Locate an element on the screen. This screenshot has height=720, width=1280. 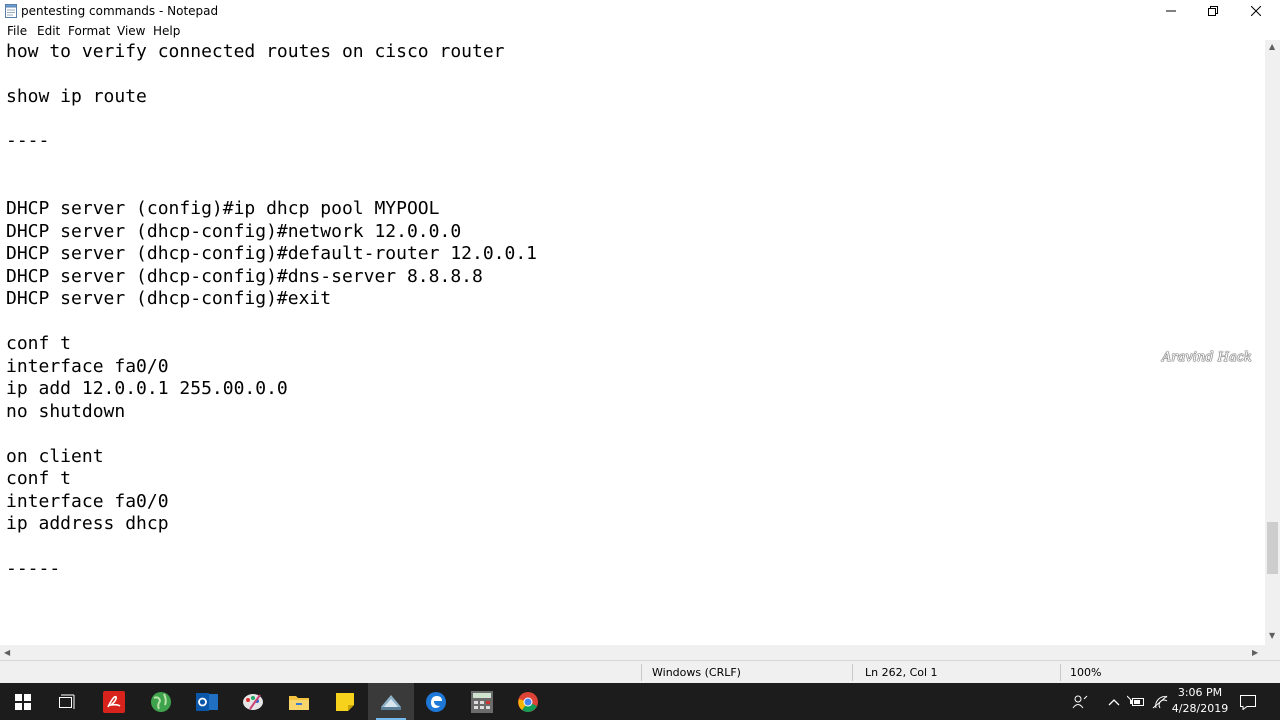
taskbar-packet-tracer is located at coordinates (391, 701).